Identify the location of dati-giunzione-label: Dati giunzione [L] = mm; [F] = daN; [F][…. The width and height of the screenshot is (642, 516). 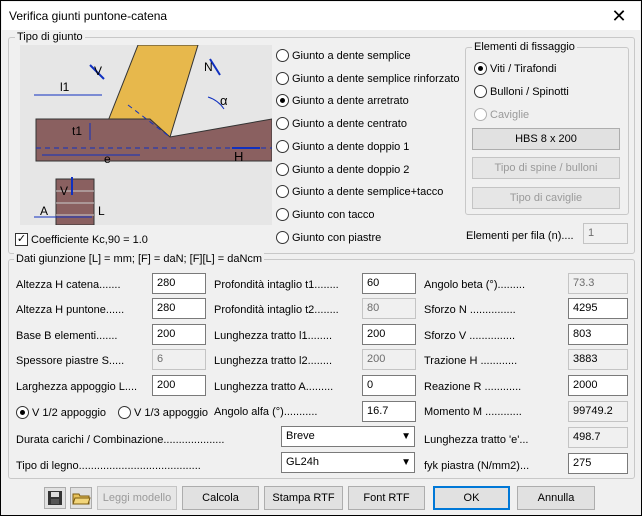
(139, 259).